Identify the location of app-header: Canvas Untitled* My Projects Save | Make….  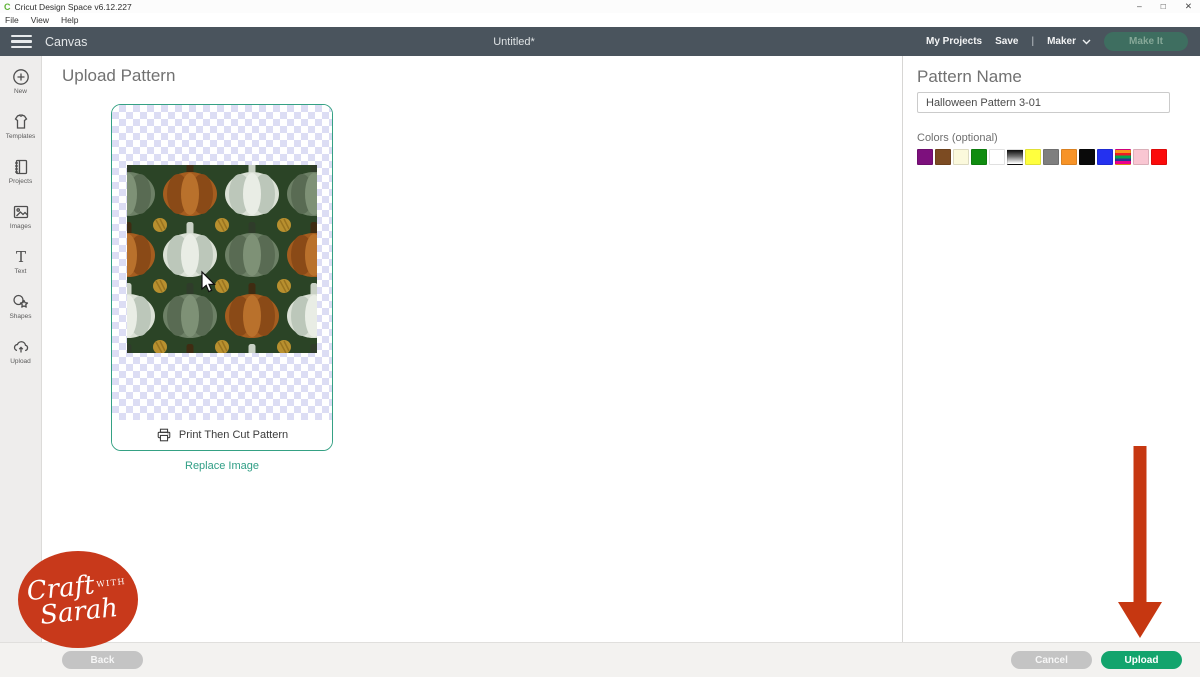
(600, 41).